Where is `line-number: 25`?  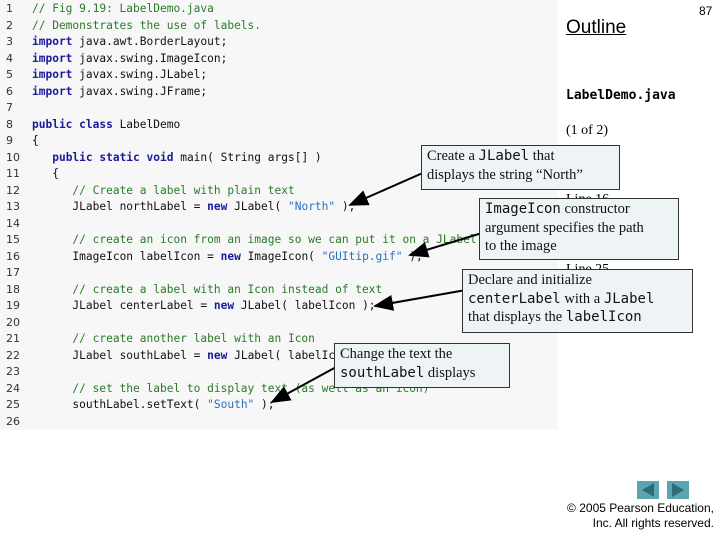 line-number: 25 is located at coordinates (13, 404).